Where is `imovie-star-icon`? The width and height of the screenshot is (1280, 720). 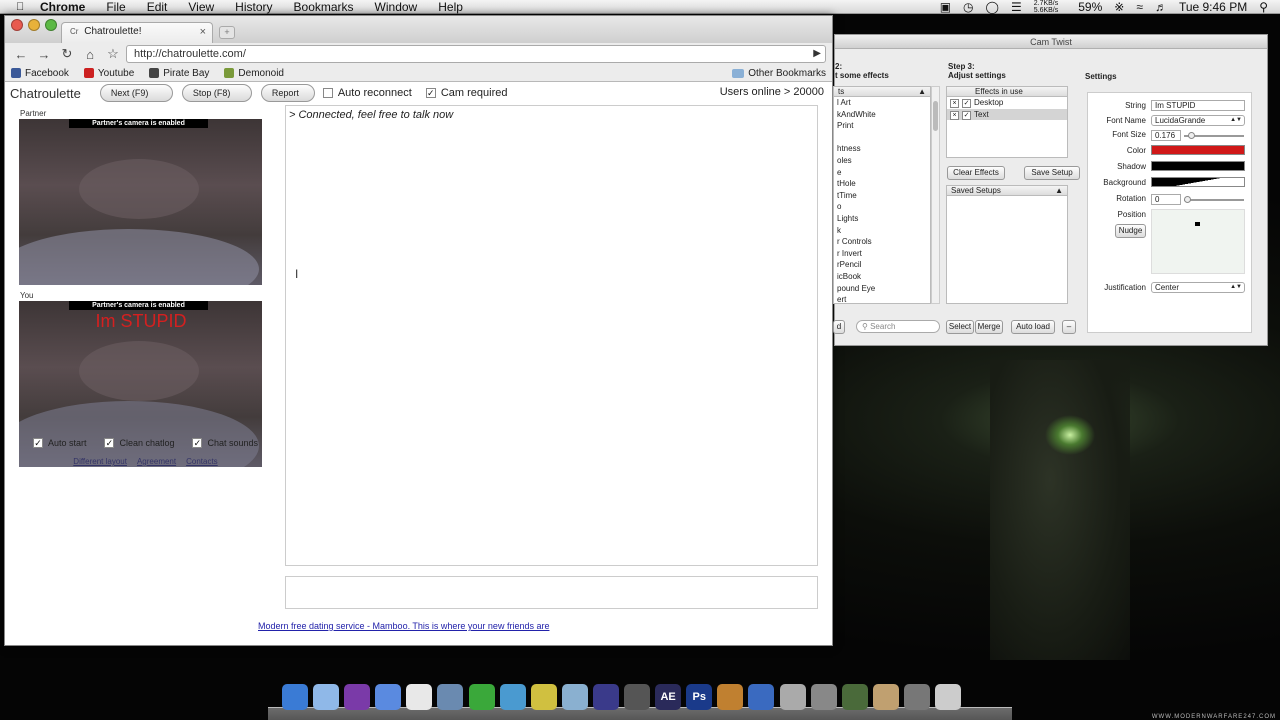
imovie-star-icon is located at coordinates (543, 697).